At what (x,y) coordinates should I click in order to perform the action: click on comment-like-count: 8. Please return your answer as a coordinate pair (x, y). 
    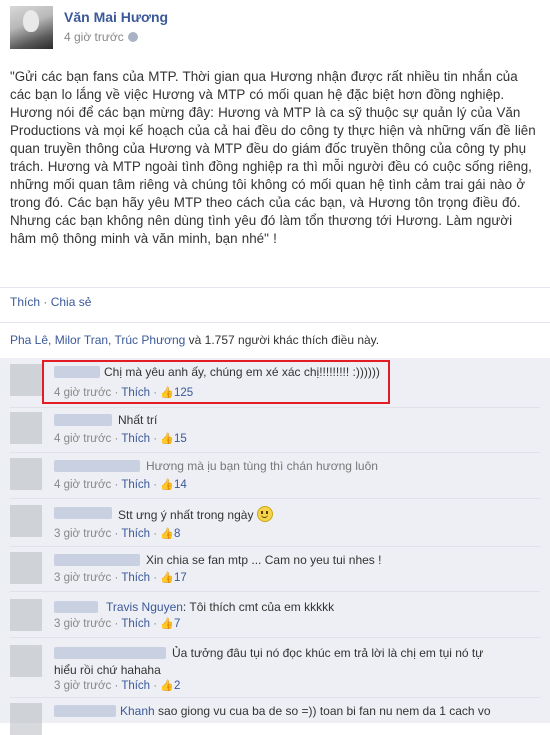
    Looking at the image, I should click on (177, 534).